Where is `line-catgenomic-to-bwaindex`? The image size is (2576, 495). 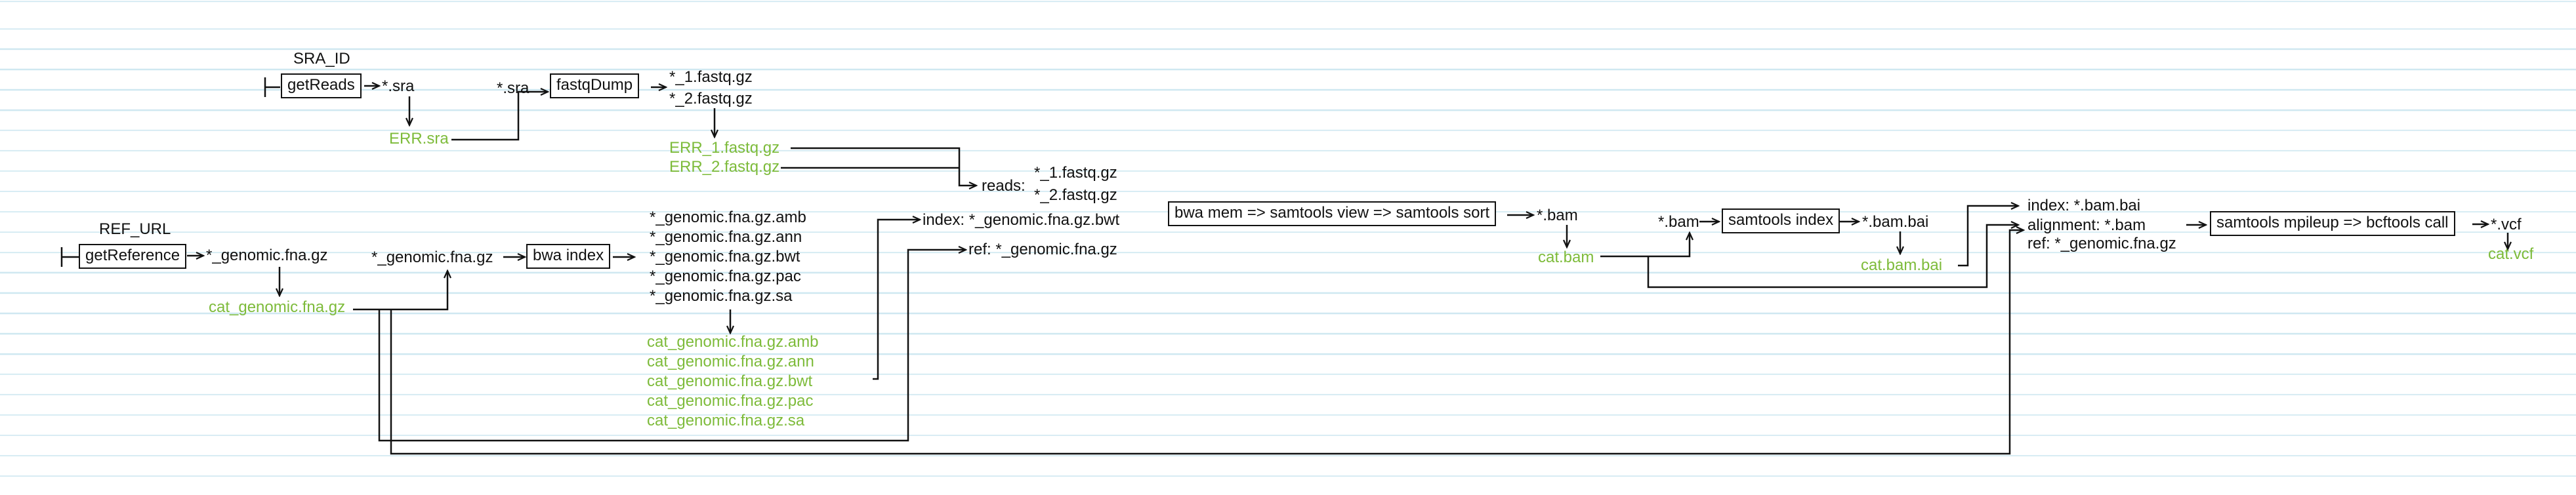 line-catgenomic-to-bwaindex is located at coordinates (400, 291).